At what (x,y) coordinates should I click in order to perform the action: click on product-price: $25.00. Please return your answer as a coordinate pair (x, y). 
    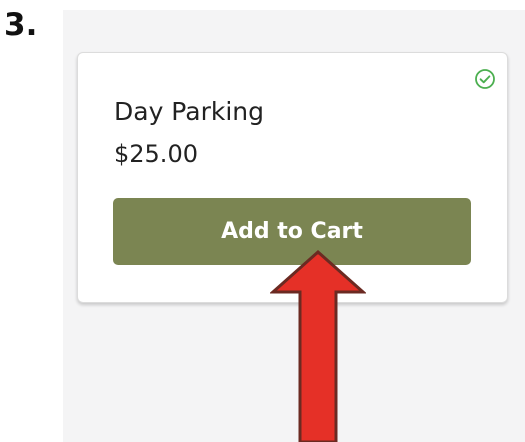
    Looking at the image, I should click on (156, 154).